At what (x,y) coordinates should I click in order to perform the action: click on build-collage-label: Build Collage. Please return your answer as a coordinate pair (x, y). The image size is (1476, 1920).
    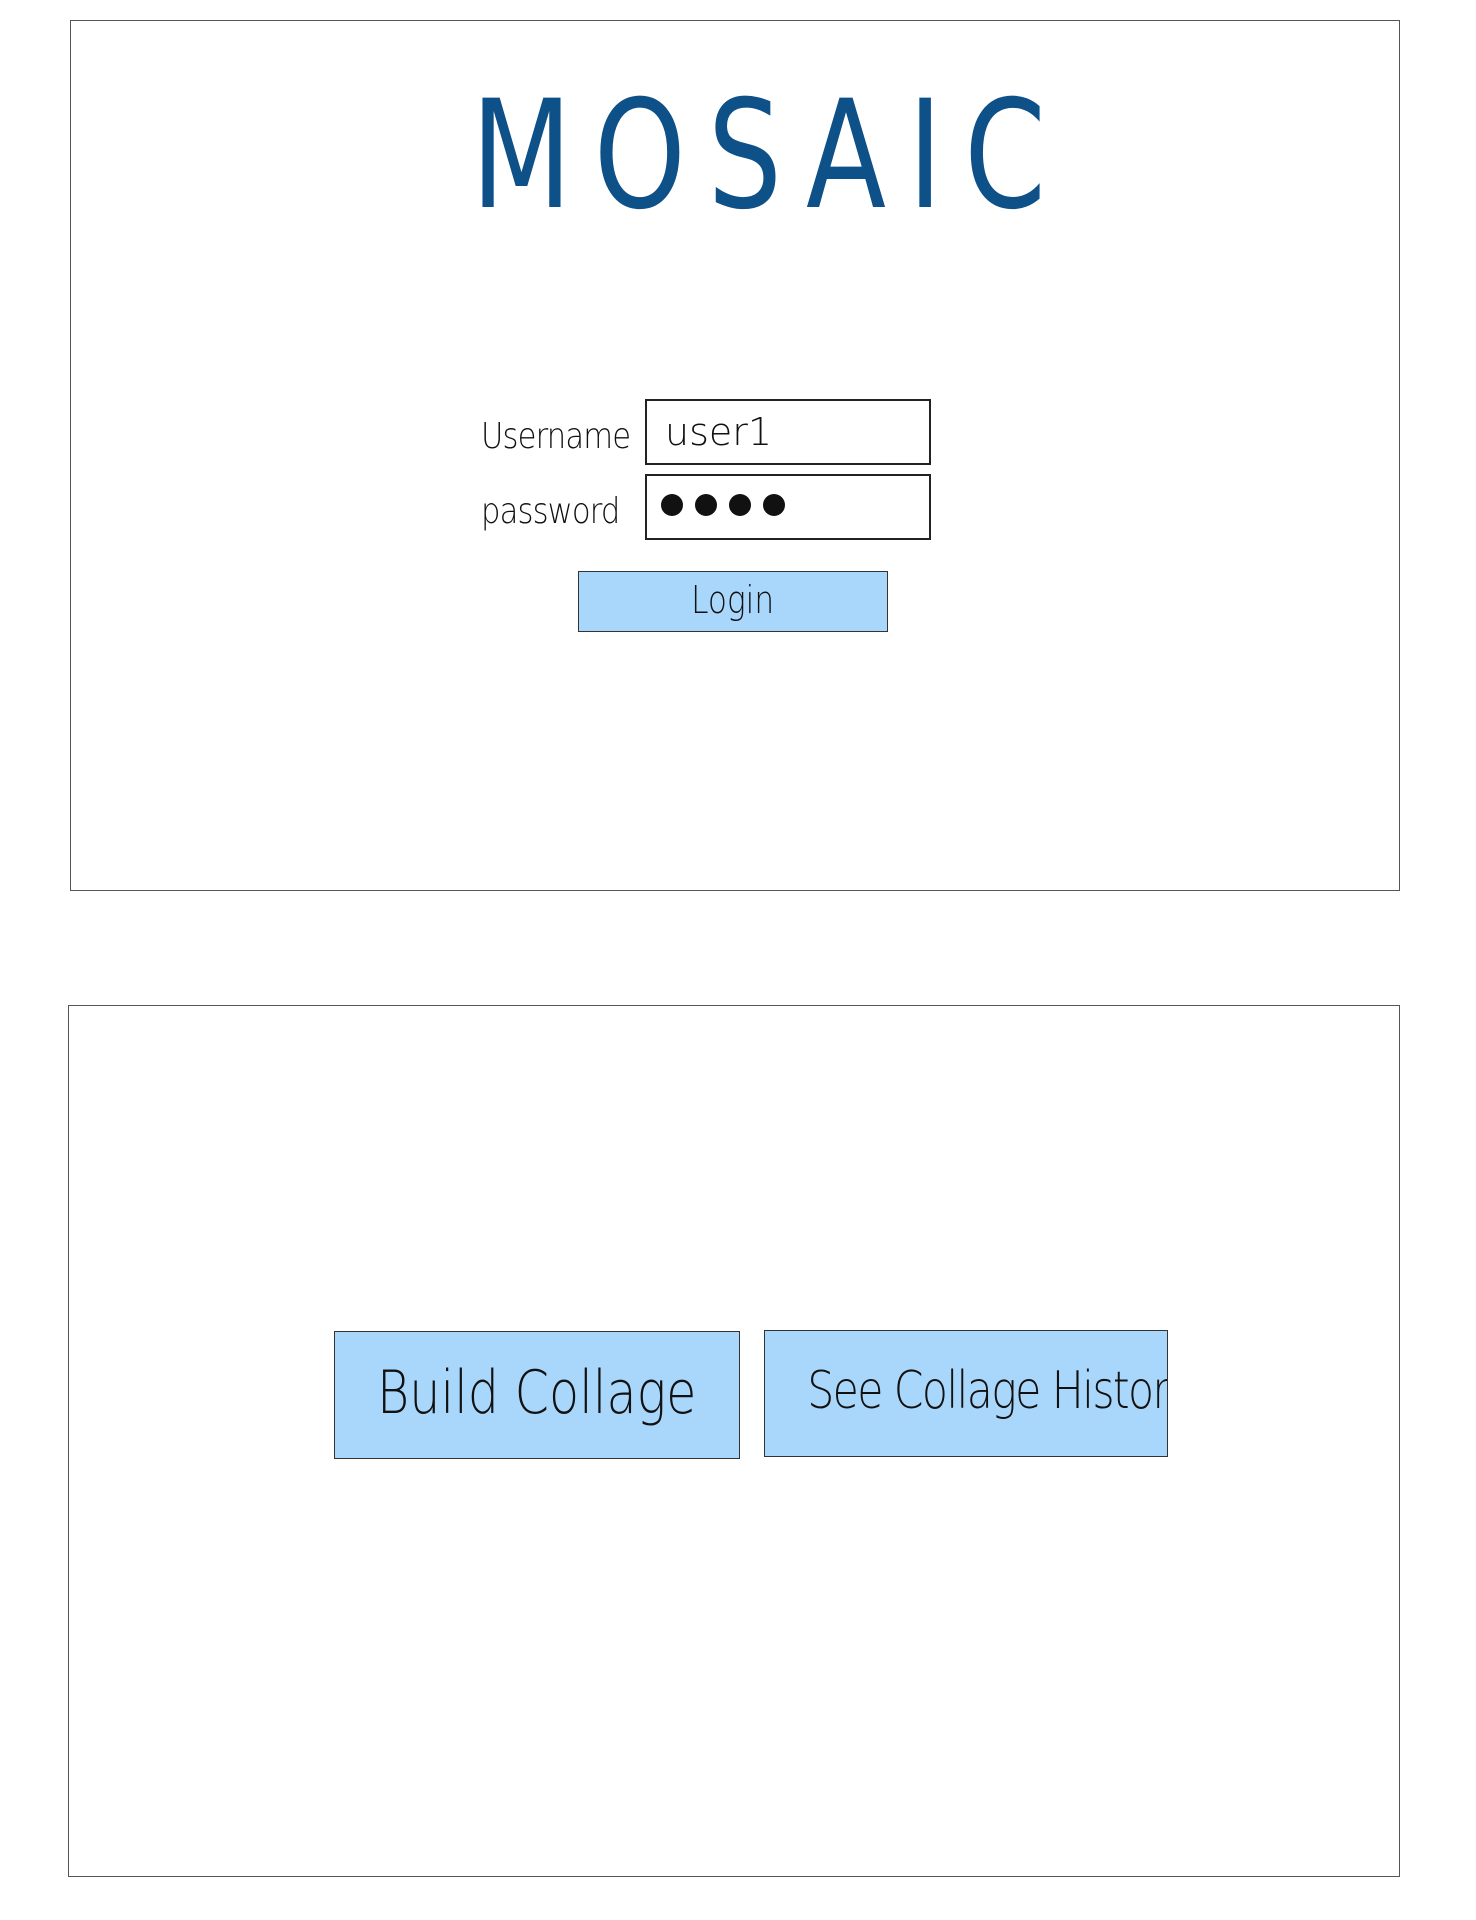
    Looking at the image, I should click on (537, 1393).